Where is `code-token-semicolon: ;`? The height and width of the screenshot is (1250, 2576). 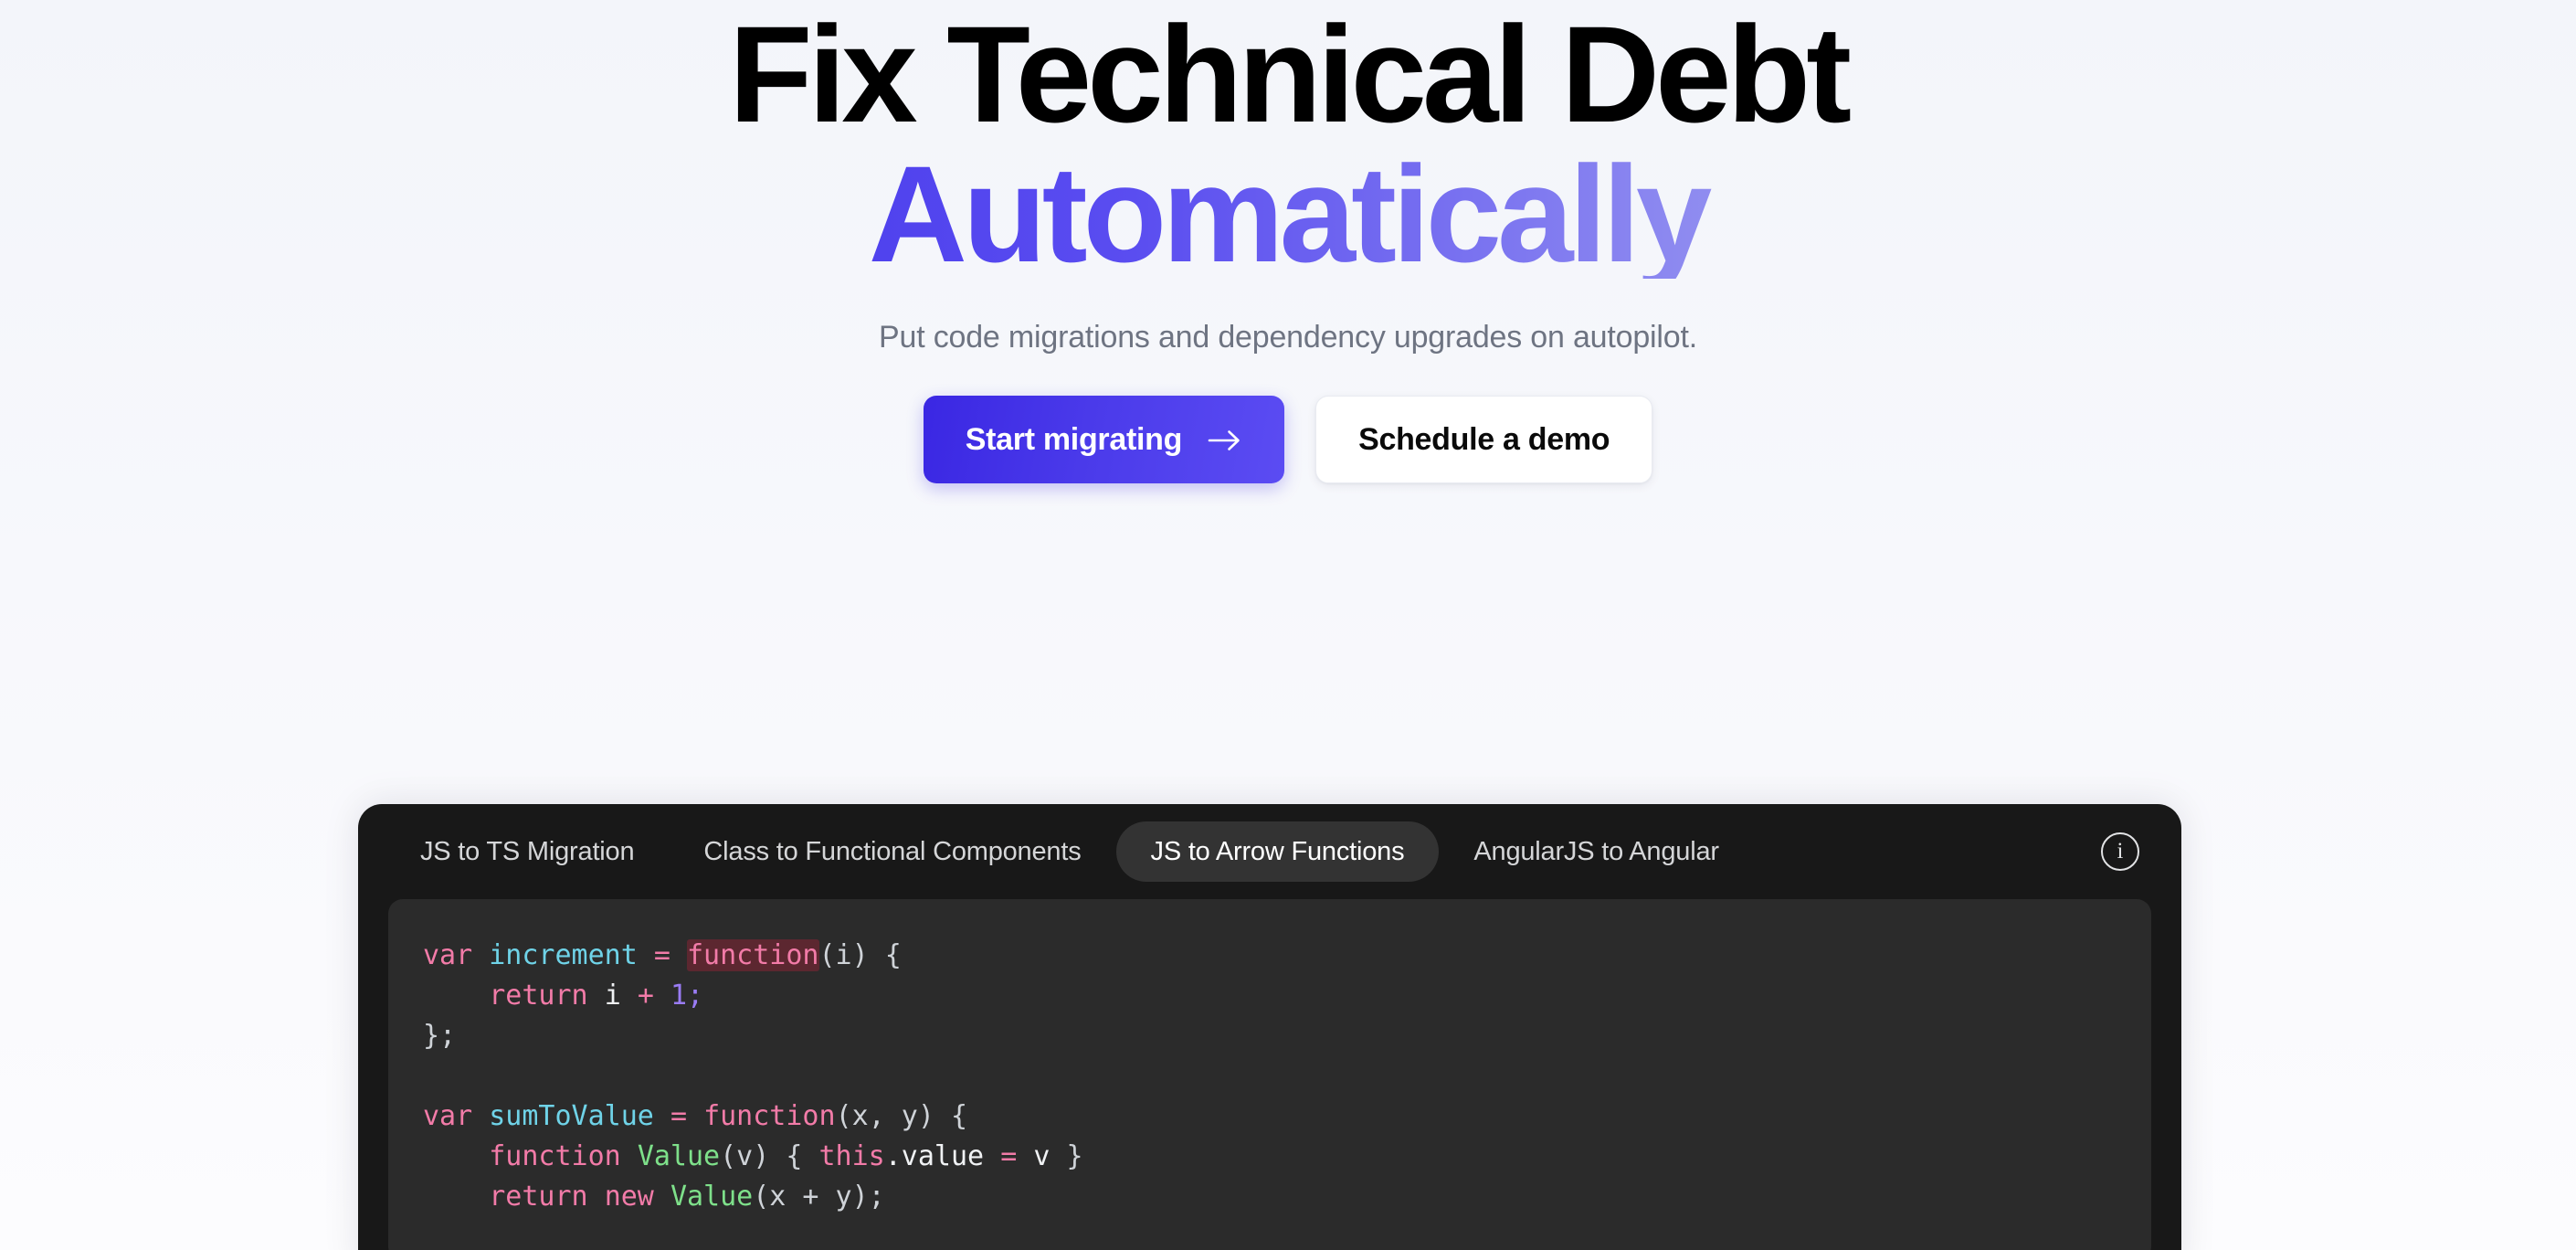 code-token-semicolon: ; is located at coordinates (695, 996).